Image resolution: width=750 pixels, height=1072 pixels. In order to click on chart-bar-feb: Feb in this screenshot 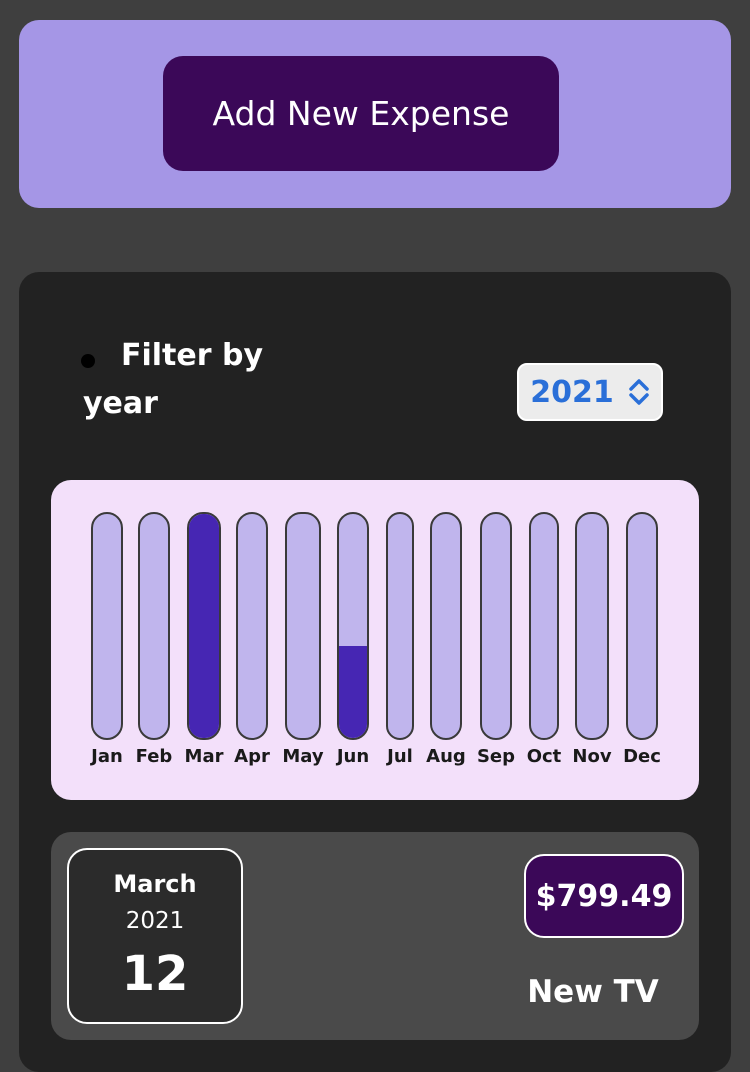, I will do `click(154, 648)`.